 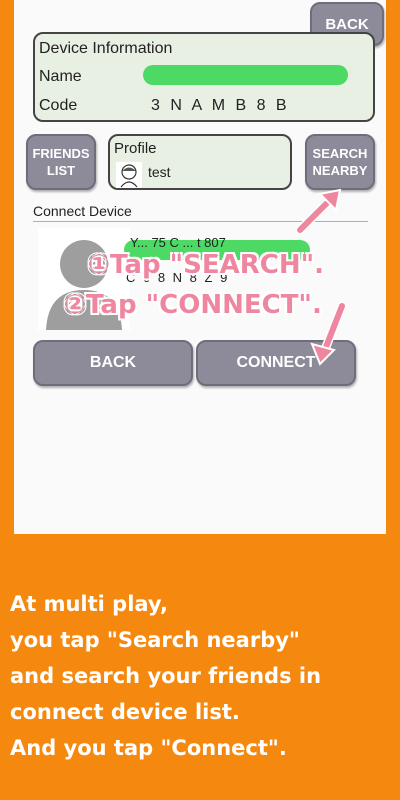 What do you see at coordinates (206, 265) in the screenshot?
I see `instruction-step-1: ①Tap "SEARCH".` at bounding box center [206, 265].